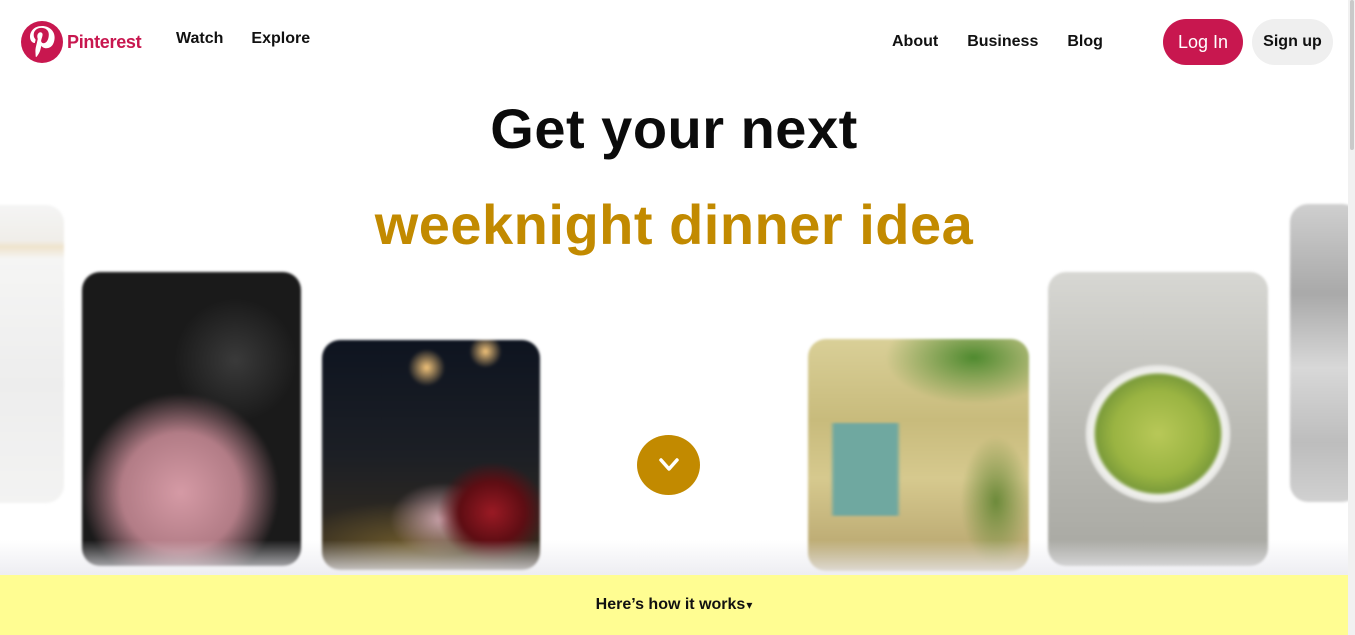 The height and width of the screenshot is (635, 1355). I want to click on tiles-fade-overlay, so click(674, 558).